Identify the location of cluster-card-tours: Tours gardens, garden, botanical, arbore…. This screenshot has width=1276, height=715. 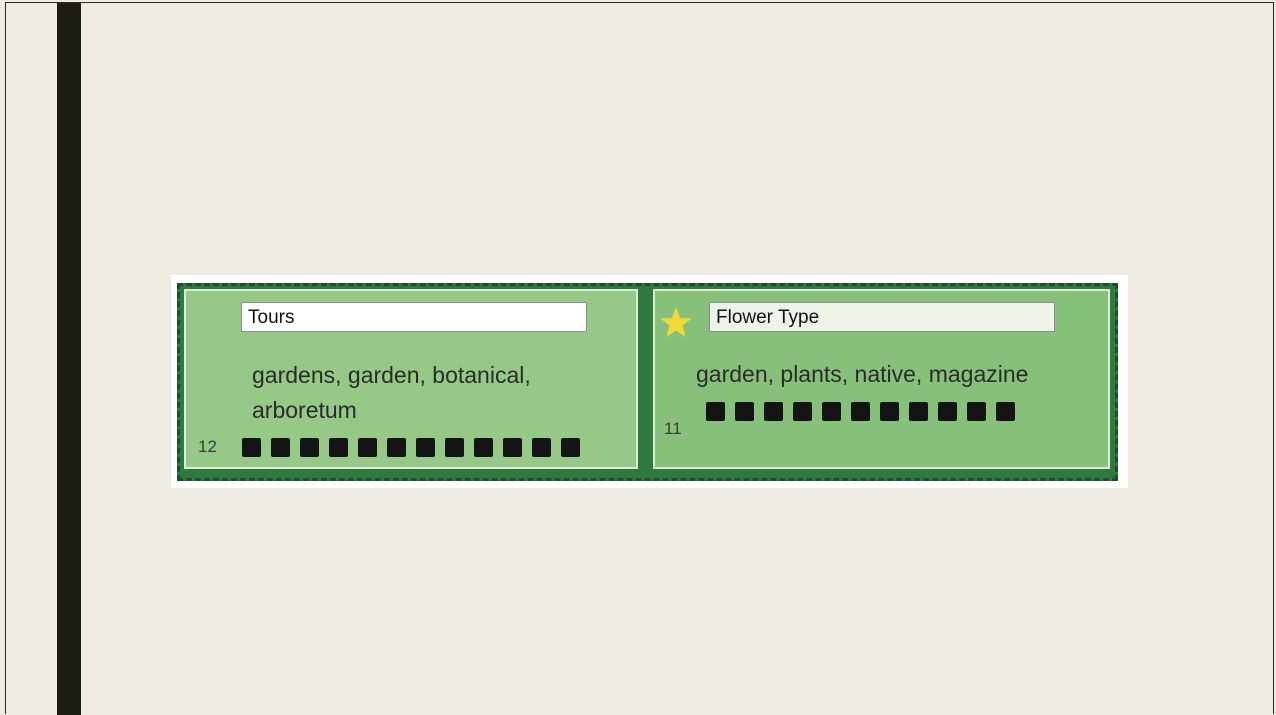
(411, 379).